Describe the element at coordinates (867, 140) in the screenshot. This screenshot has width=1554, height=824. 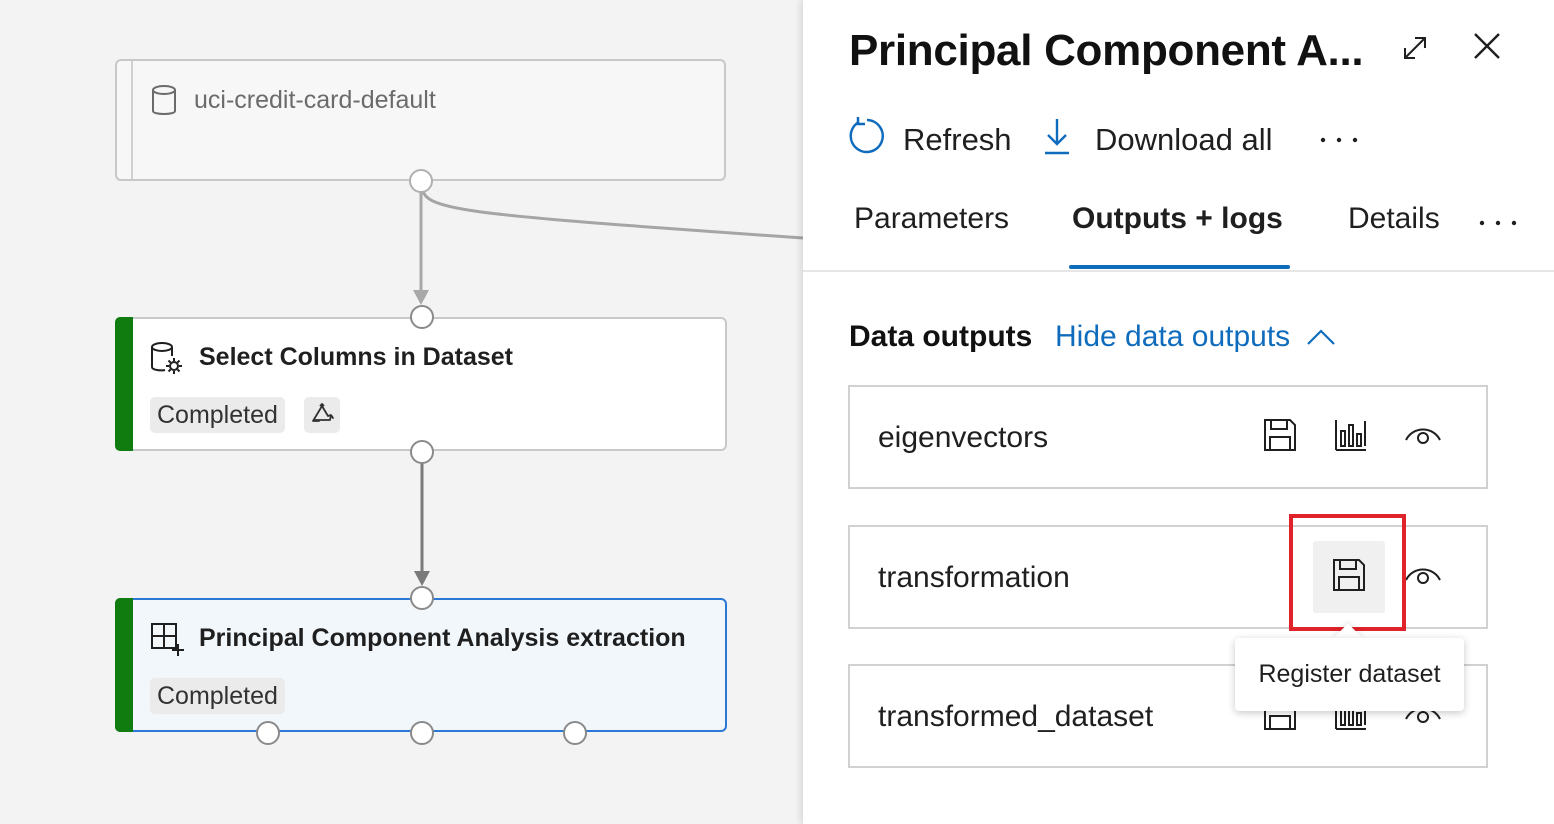
I see `refresh-icon` at that location.